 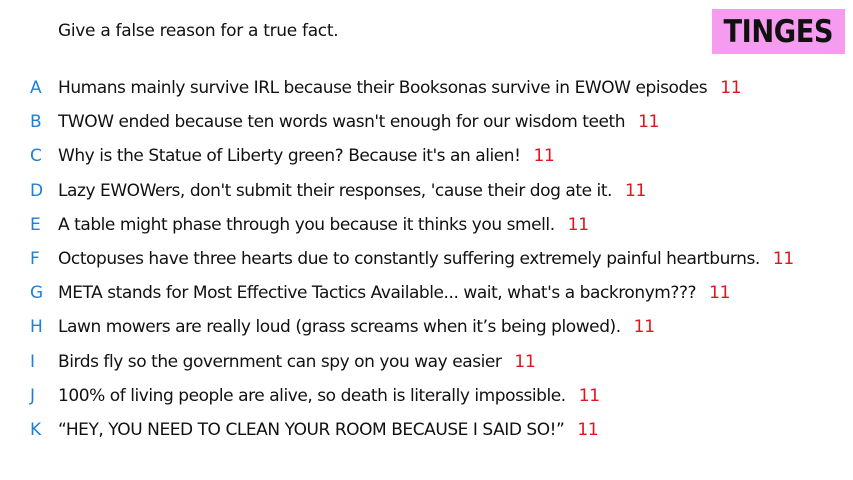 I want to click on response-letter: K, so click(x=35, y=429).